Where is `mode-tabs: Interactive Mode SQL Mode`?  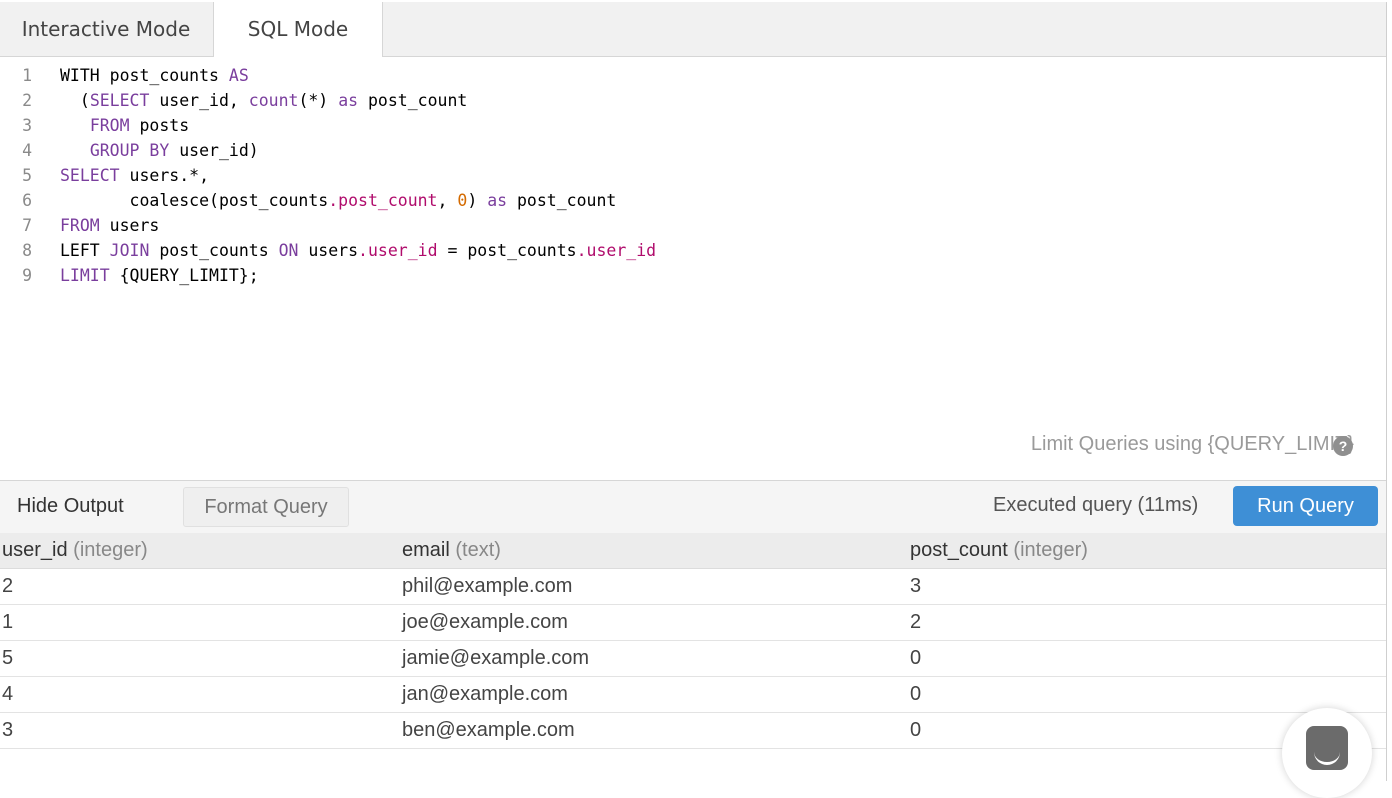 mode-tabs: Interactive Mode SQL Mode is located at coordinates (693, 29).